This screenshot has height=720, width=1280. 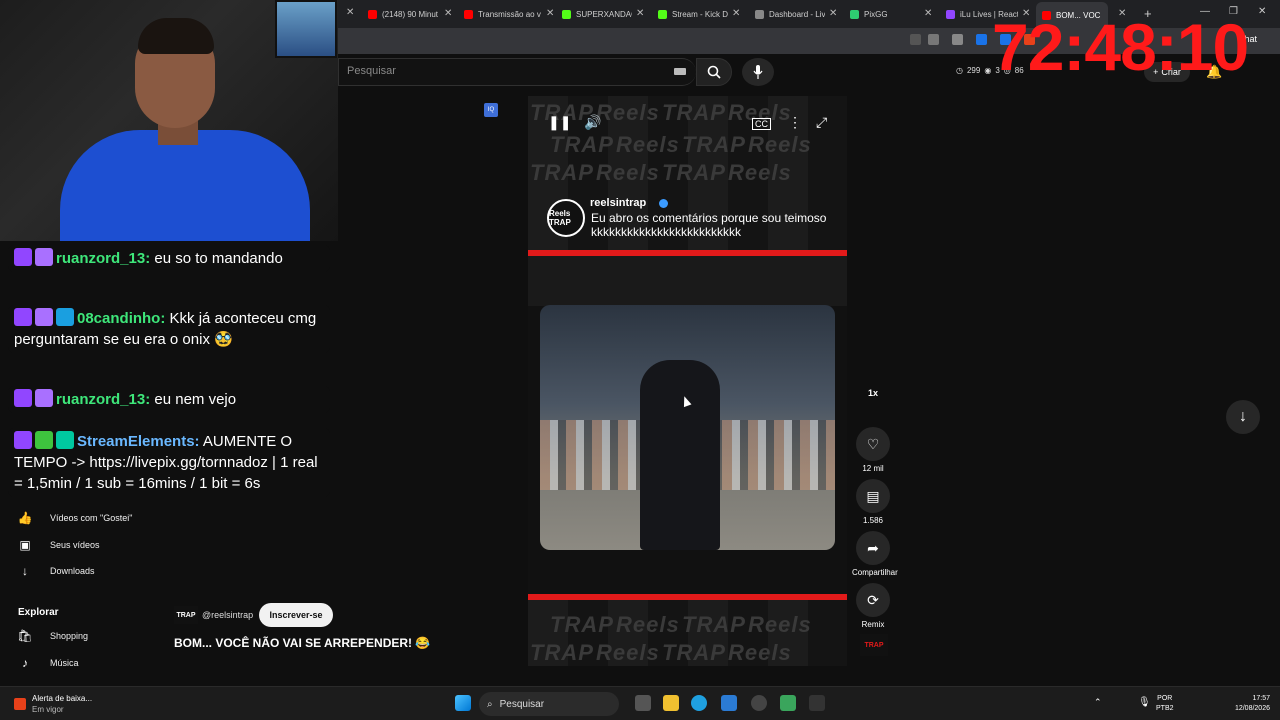 I want to click on playback-speed: 1x, so click(x=873, y=393).